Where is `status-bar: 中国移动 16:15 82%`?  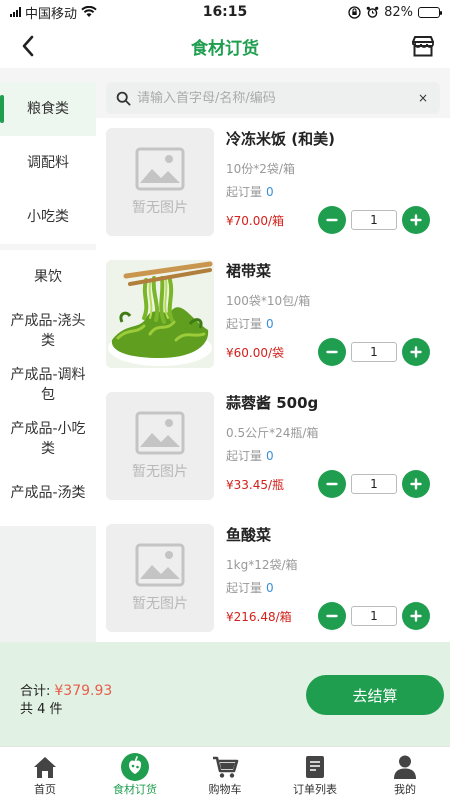 status-bar: 中国移动 16:15 82% is located at coordinates (225, 12).